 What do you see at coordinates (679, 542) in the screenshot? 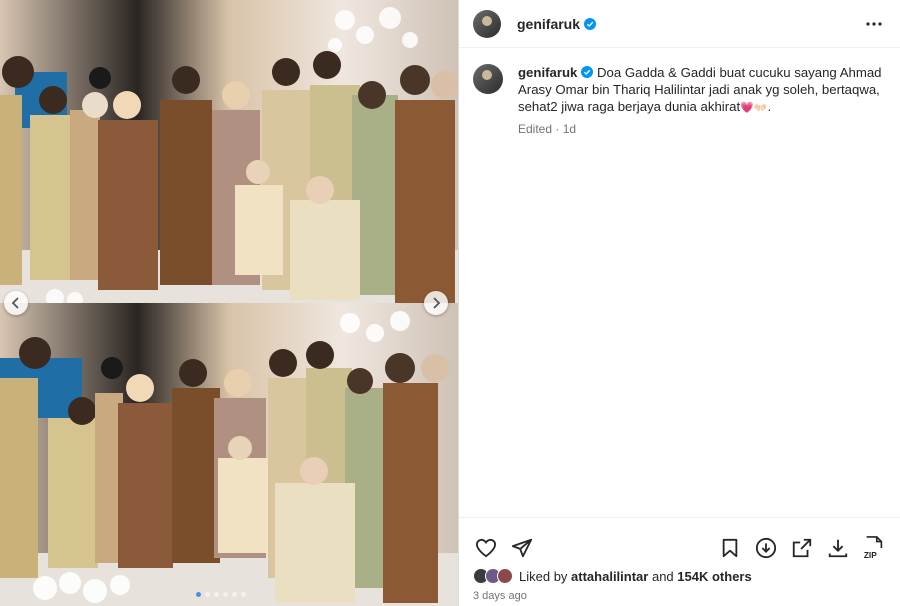
I see `action-icons-row: ZIP` at bounding box center [679, 542].